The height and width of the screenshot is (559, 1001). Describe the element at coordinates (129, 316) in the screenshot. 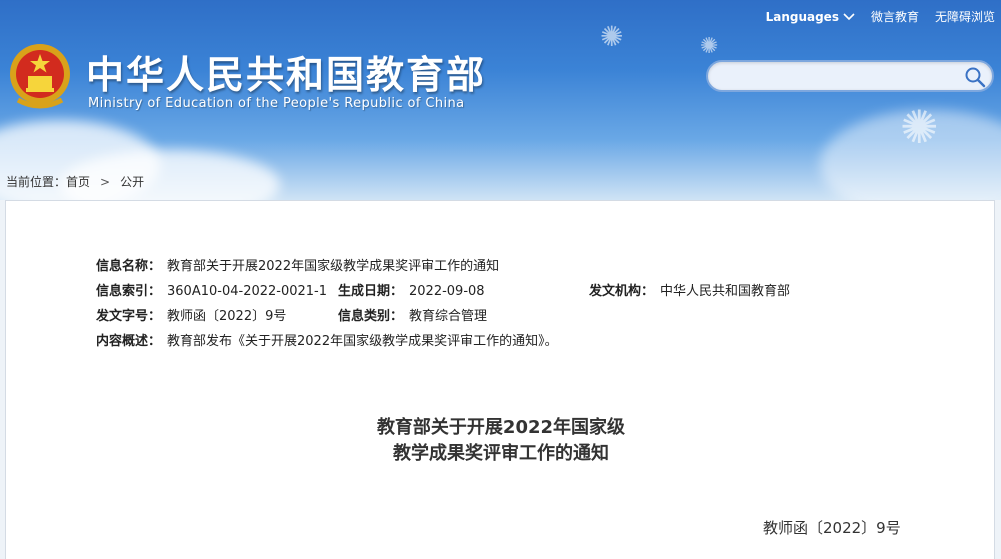

I see `meta-docno-label: 发文字号：` at that location.